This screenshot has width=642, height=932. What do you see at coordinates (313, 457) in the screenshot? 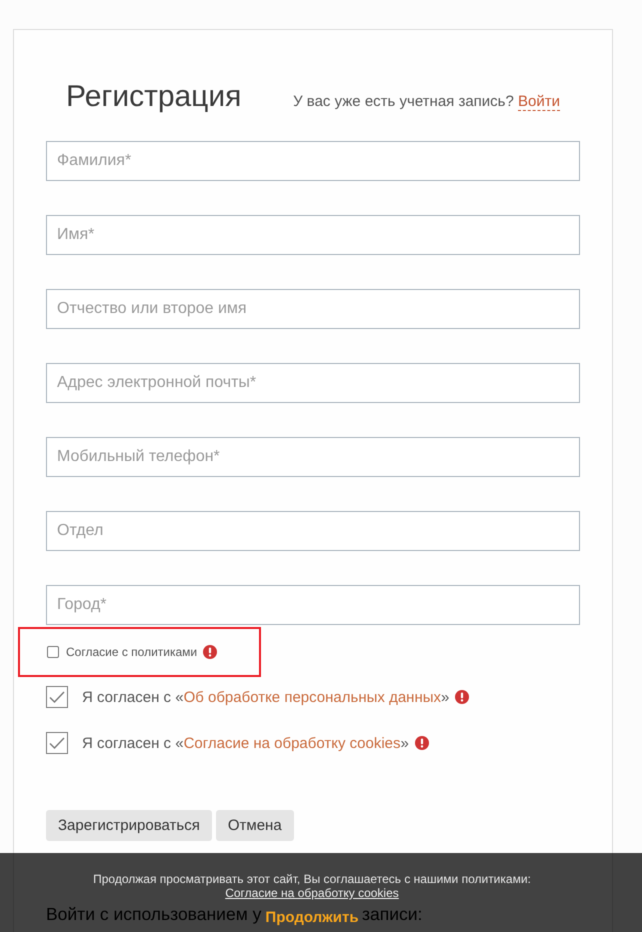
I see `input-field: Мобильный телефон*` at bounding box center [313, 457].